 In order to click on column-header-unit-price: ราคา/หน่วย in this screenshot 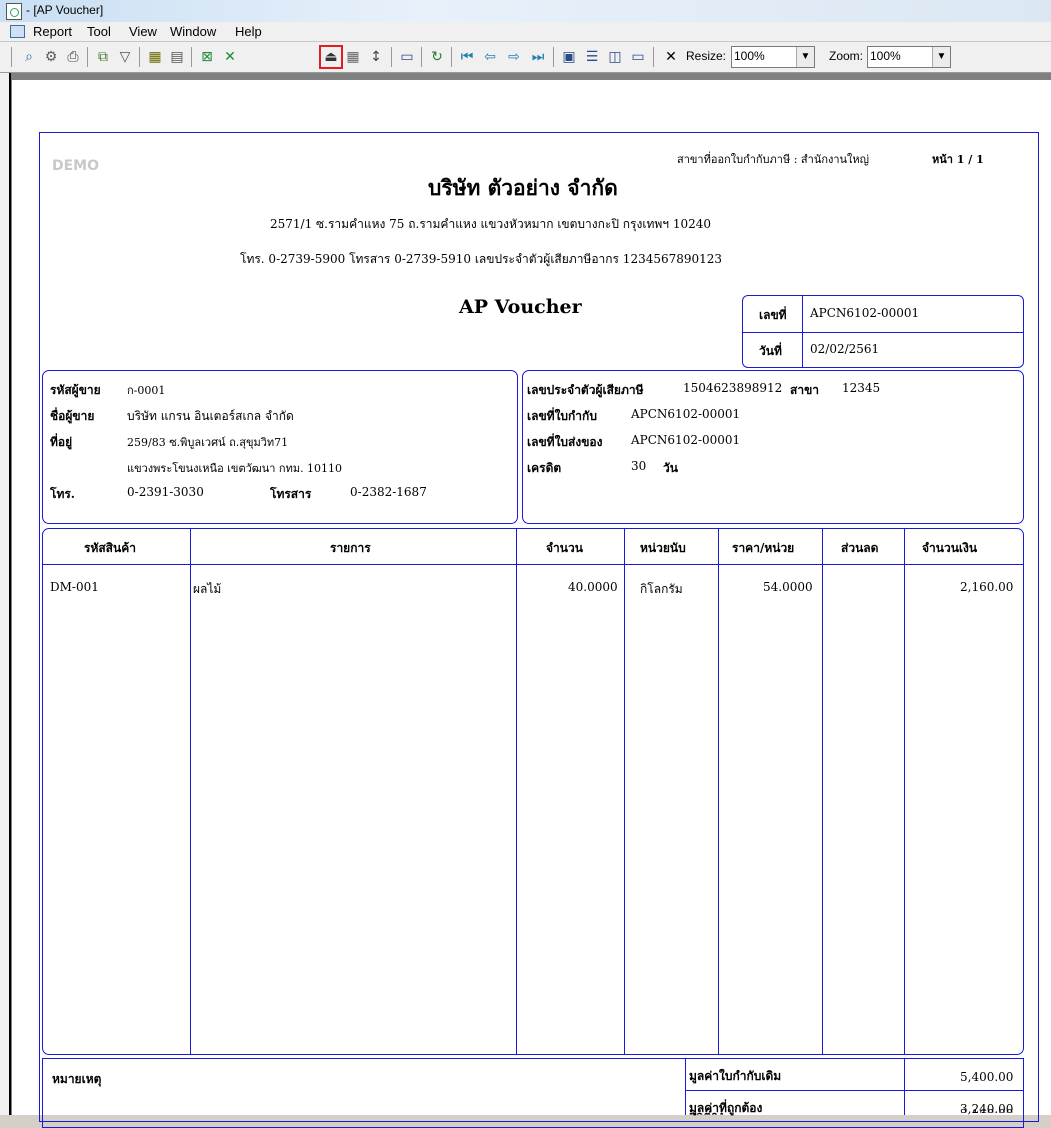, I will do `click(763, 548)`.